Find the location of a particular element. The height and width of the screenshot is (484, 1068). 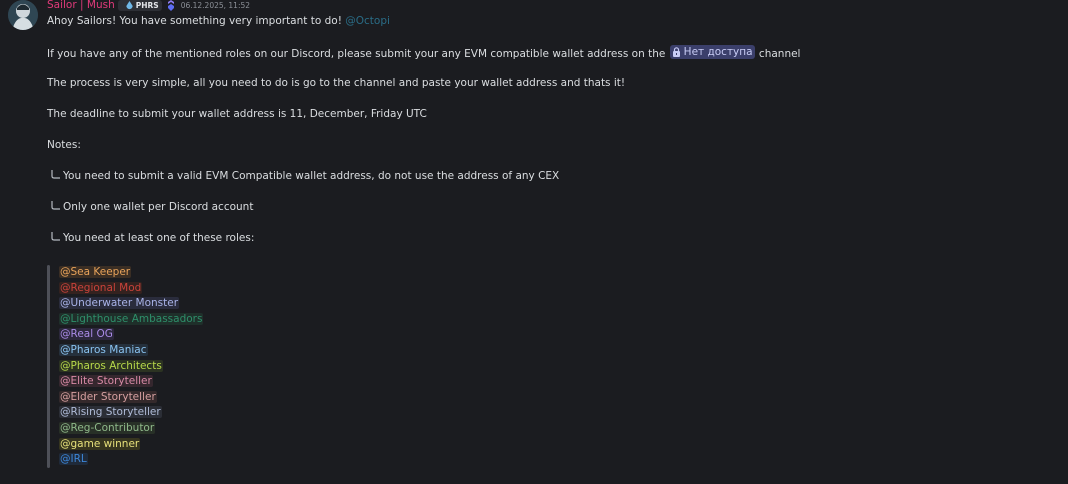

role-mention-item: @game winner is located at coordinates (131, 445).